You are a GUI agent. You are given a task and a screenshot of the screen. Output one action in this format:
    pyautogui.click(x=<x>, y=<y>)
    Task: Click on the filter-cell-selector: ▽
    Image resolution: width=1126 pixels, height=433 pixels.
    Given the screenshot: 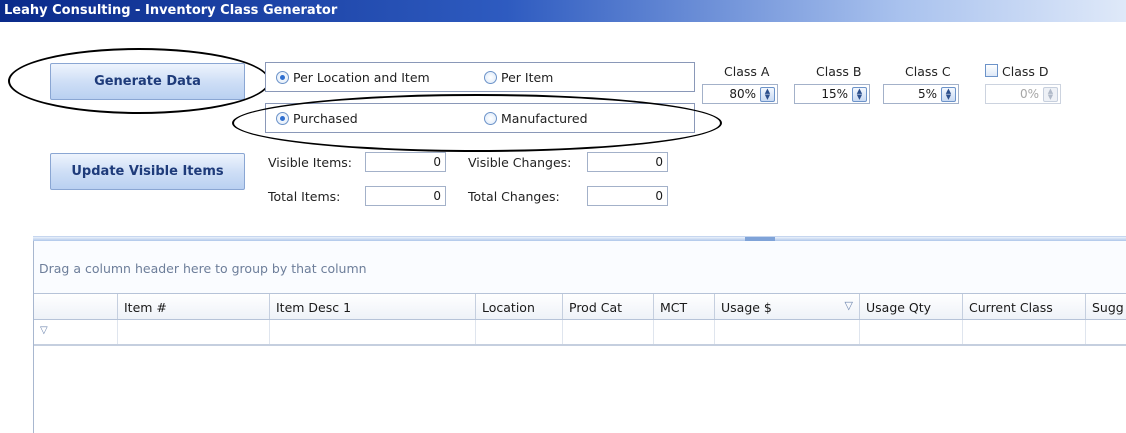 What is the action you would take?
    pyautogui.click(x=76, y=332)
    